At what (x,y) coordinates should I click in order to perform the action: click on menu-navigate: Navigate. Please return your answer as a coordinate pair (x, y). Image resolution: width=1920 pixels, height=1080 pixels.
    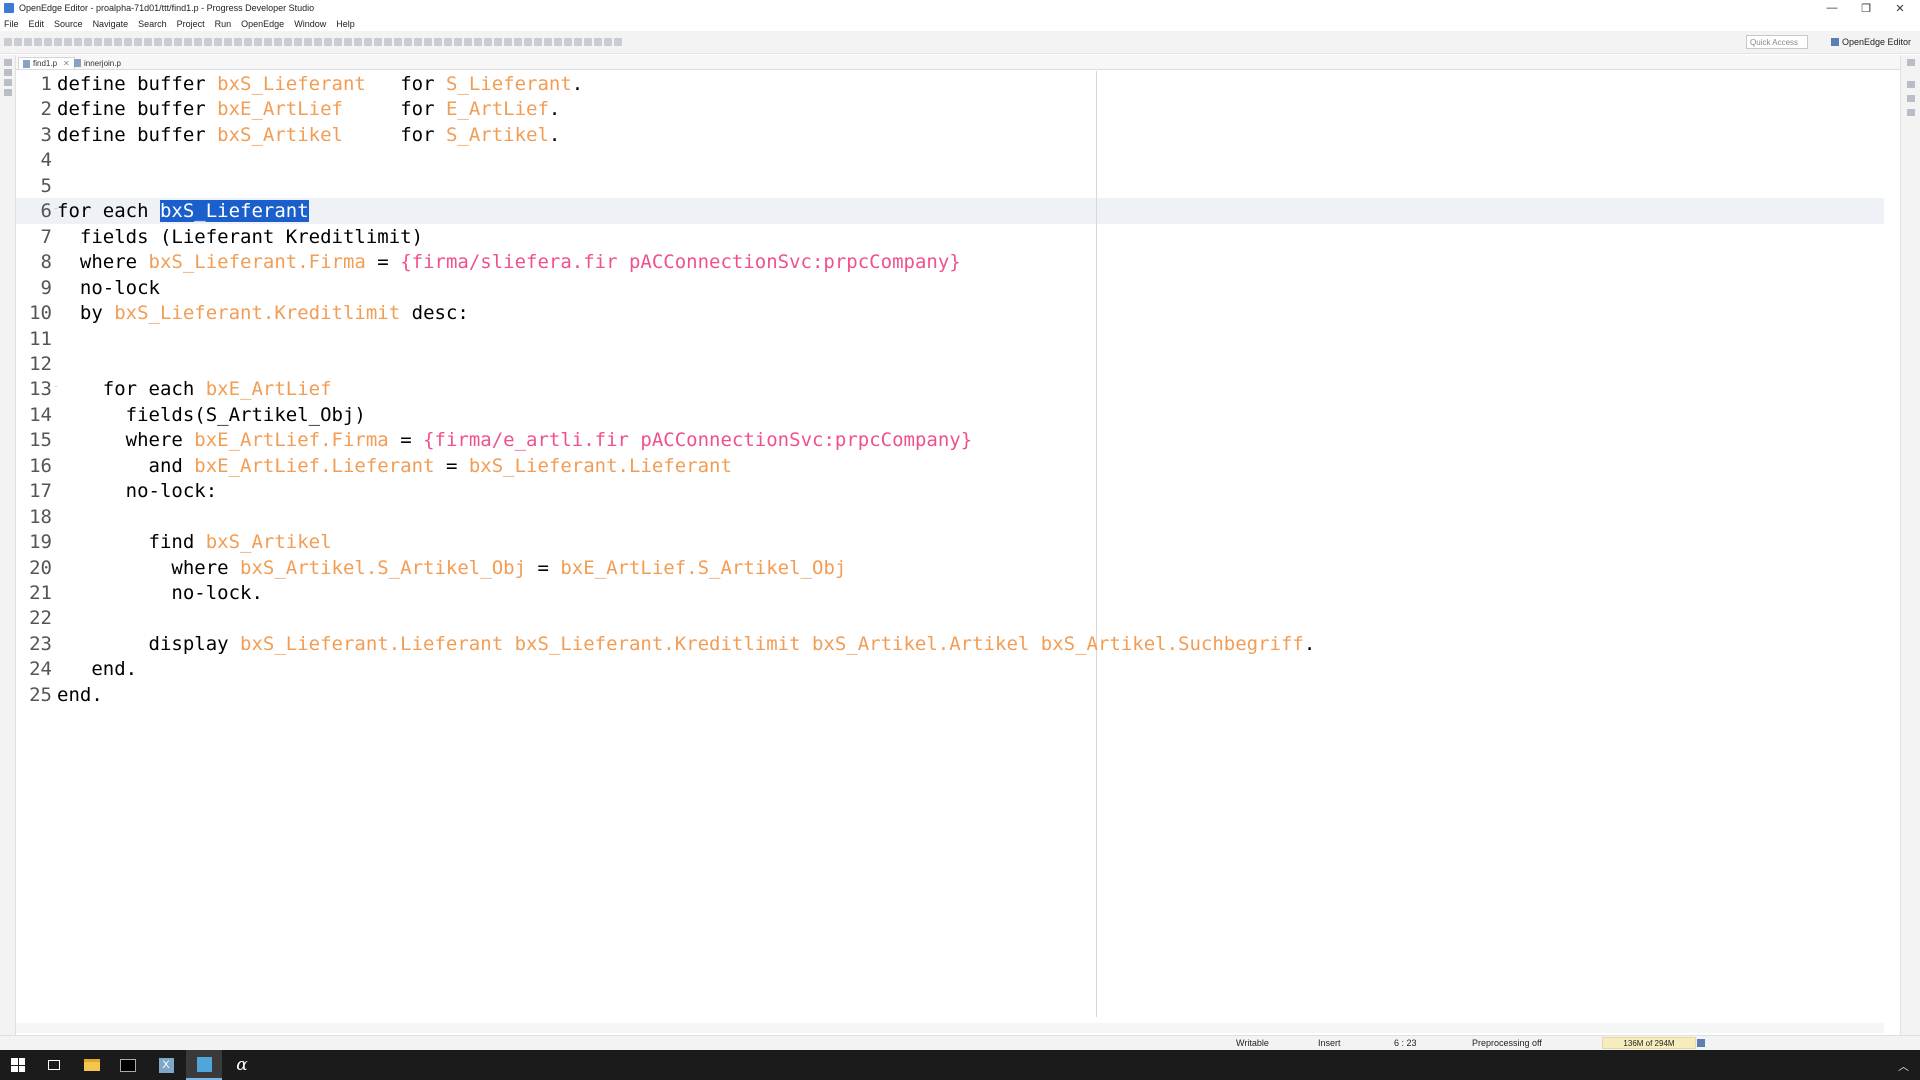
    Looking at the image, I should click on (111, 24).